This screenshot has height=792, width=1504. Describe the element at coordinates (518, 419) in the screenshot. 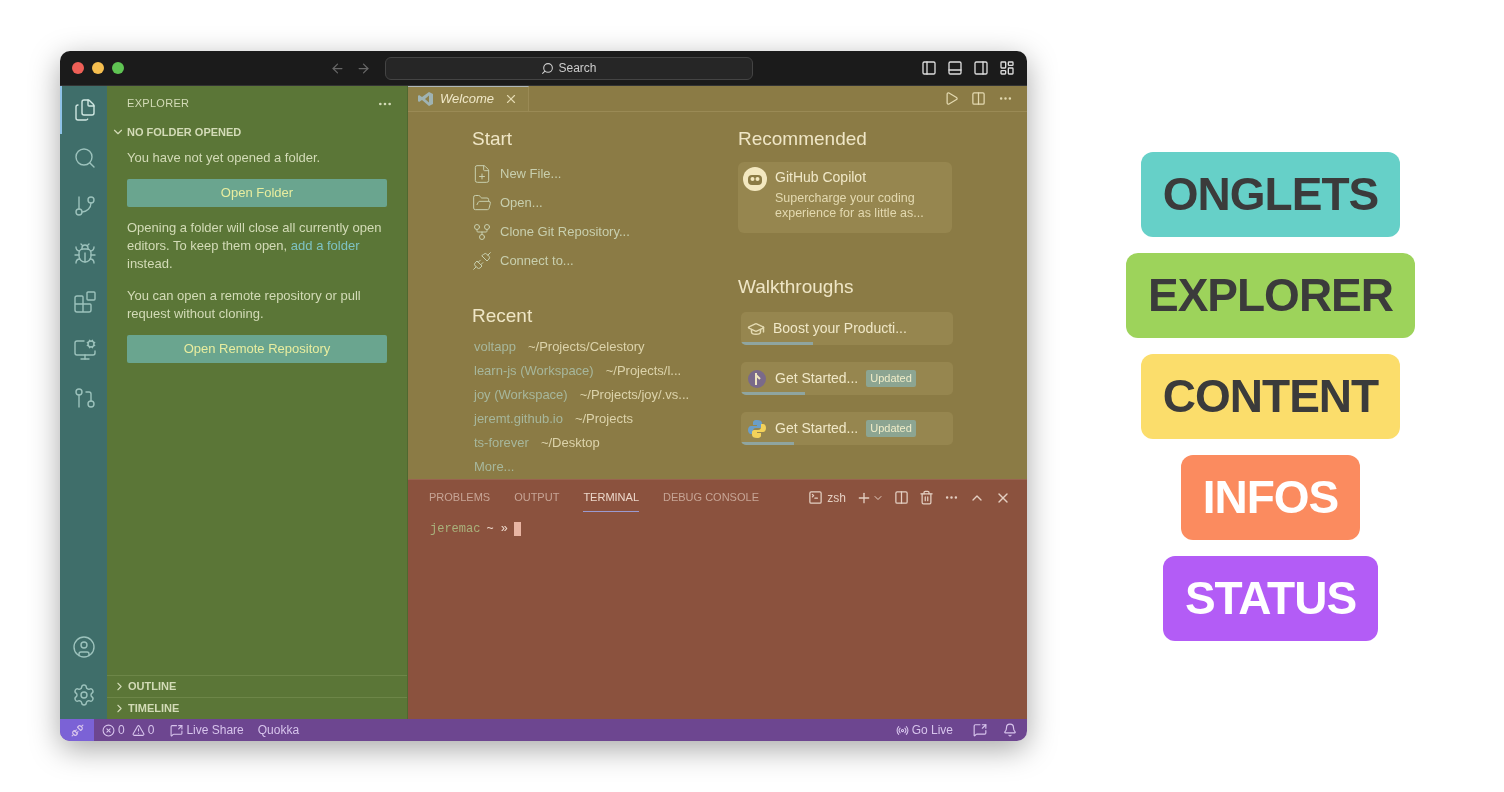

I see `recent-project-link: jeremt.github.io` at that location.